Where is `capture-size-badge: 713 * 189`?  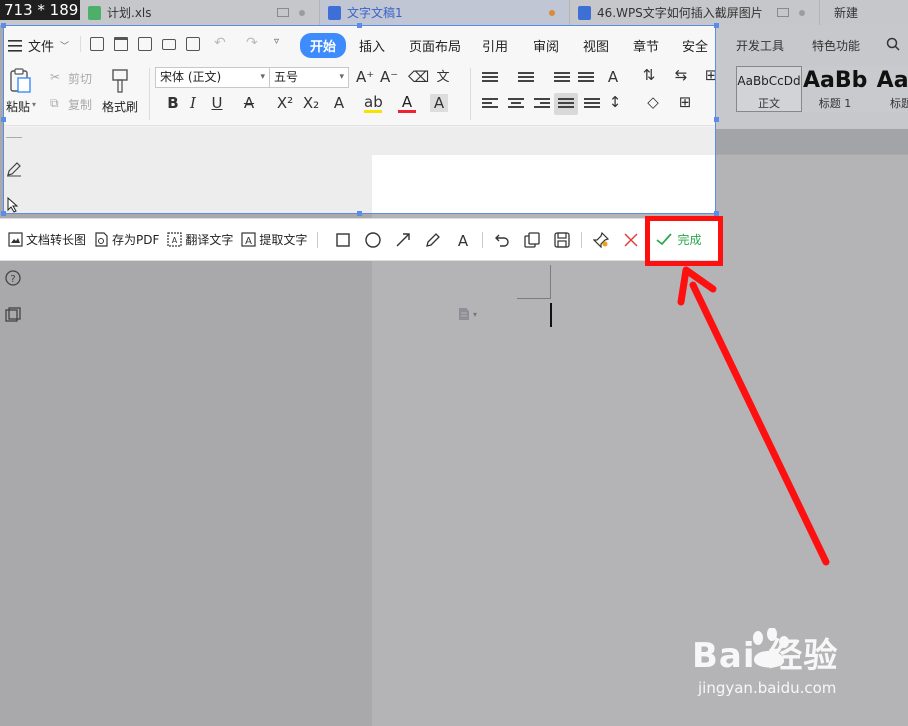
capture-size-badge: 713 * 189 is located at coordinates (40, 10).